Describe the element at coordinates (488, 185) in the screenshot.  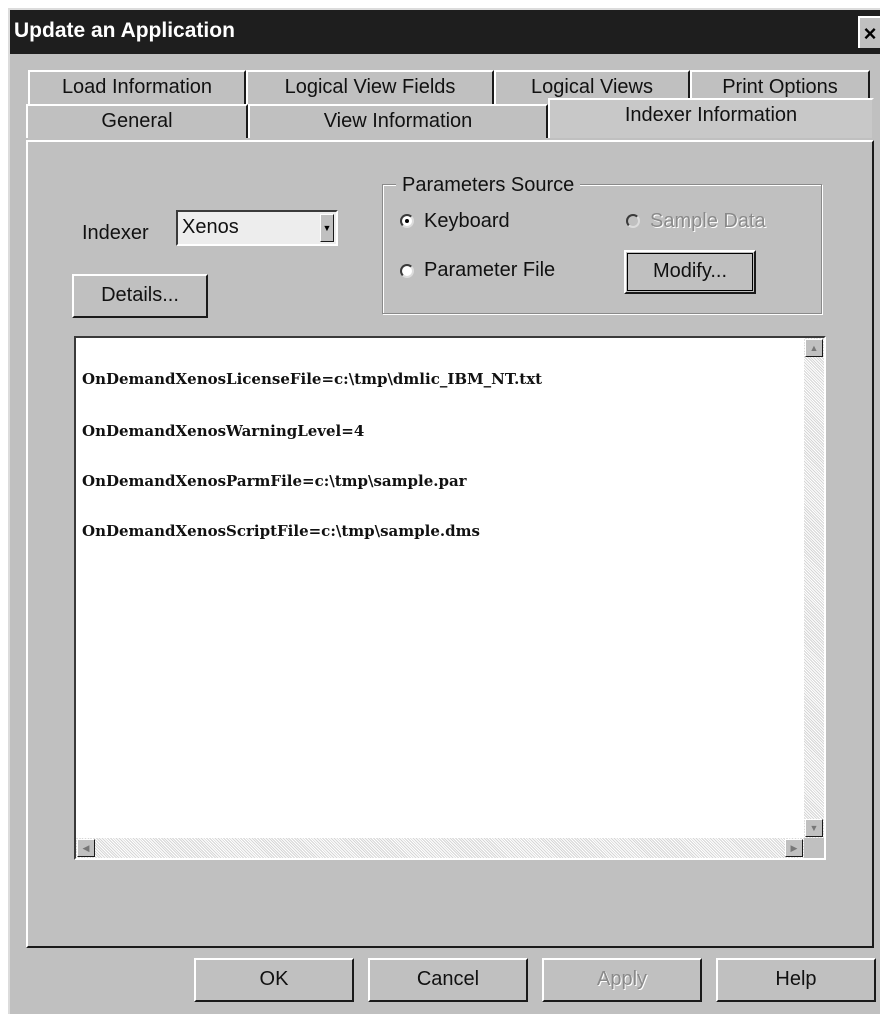
I see `parameters-source-title: Parameters Source` at that location.